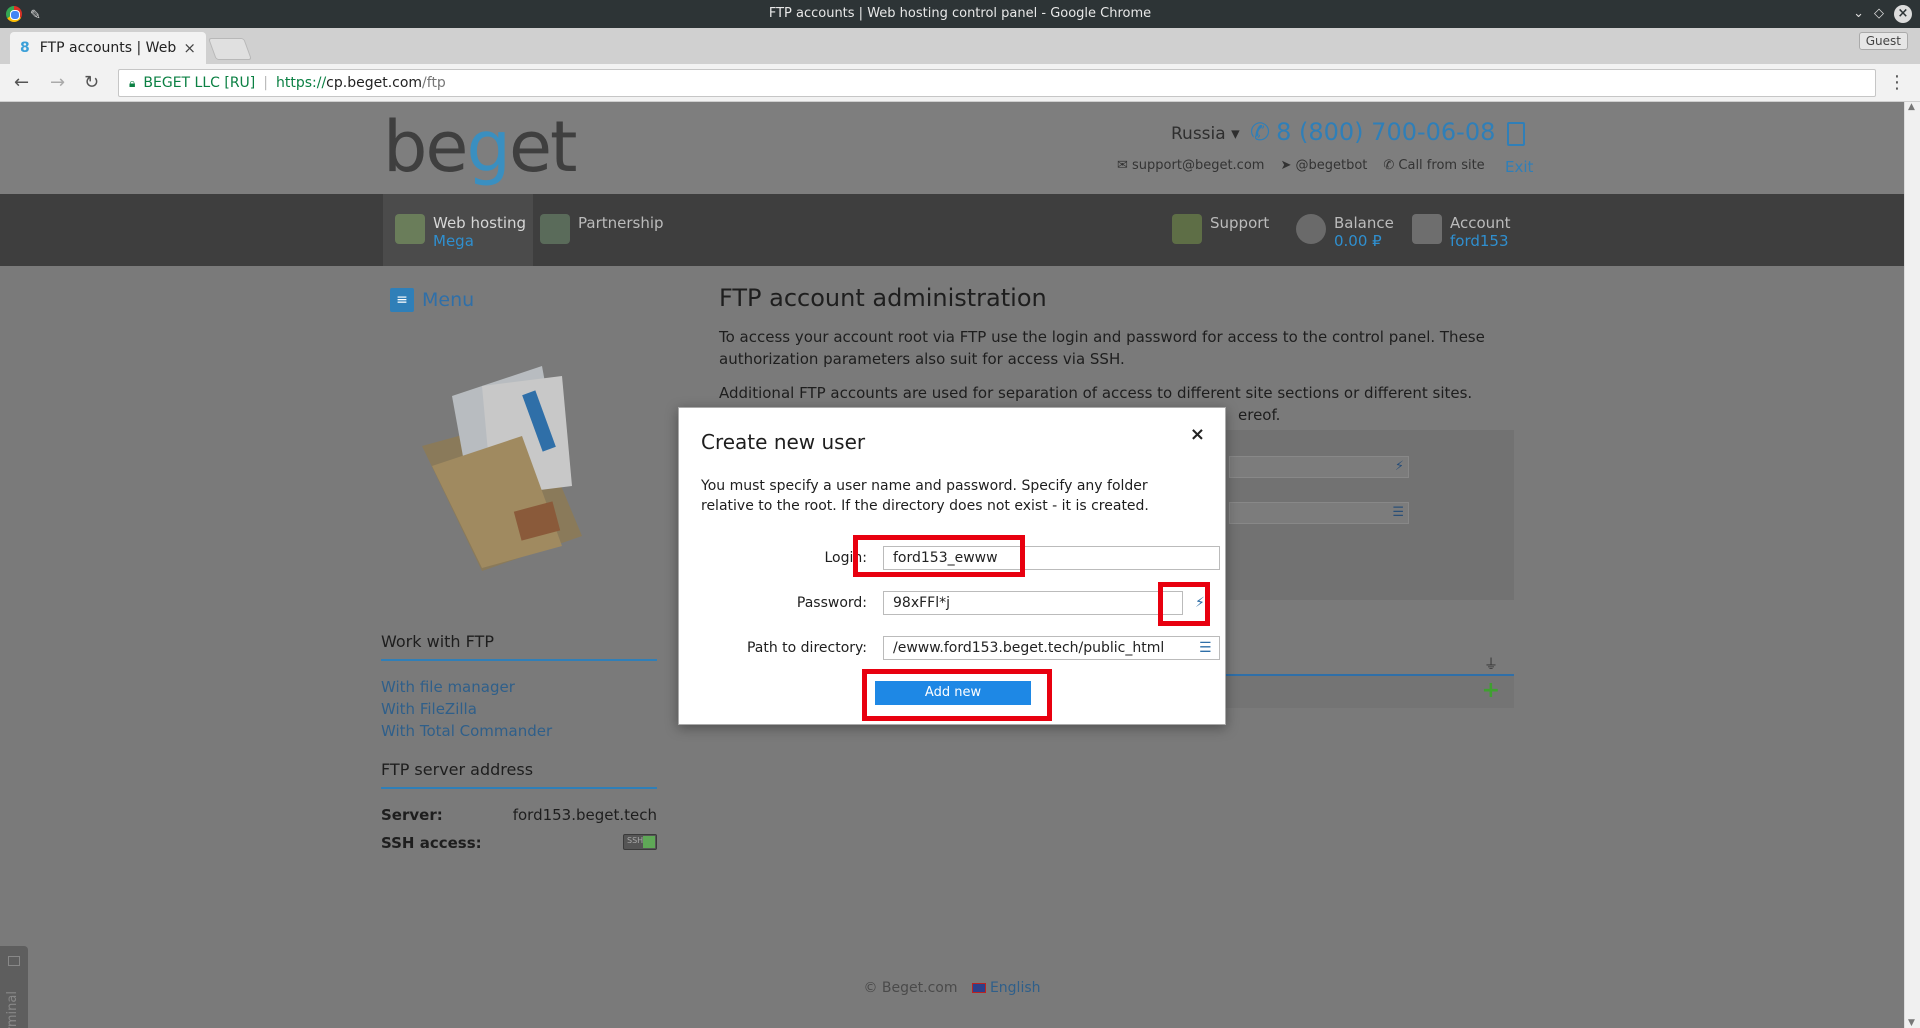  What do you see at coordinates (831, 603) in the screenshot?
I see `password-label: Password:` at bounding box center [831, 603].